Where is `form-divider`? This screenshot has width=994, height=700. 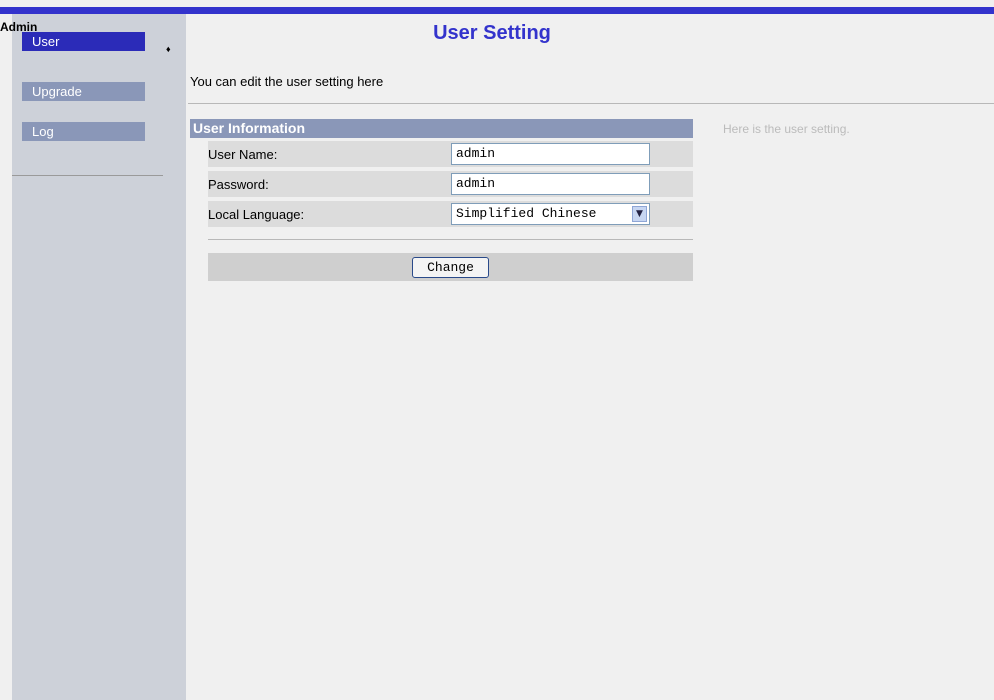 form-divider is located at coordinates (450, 239).